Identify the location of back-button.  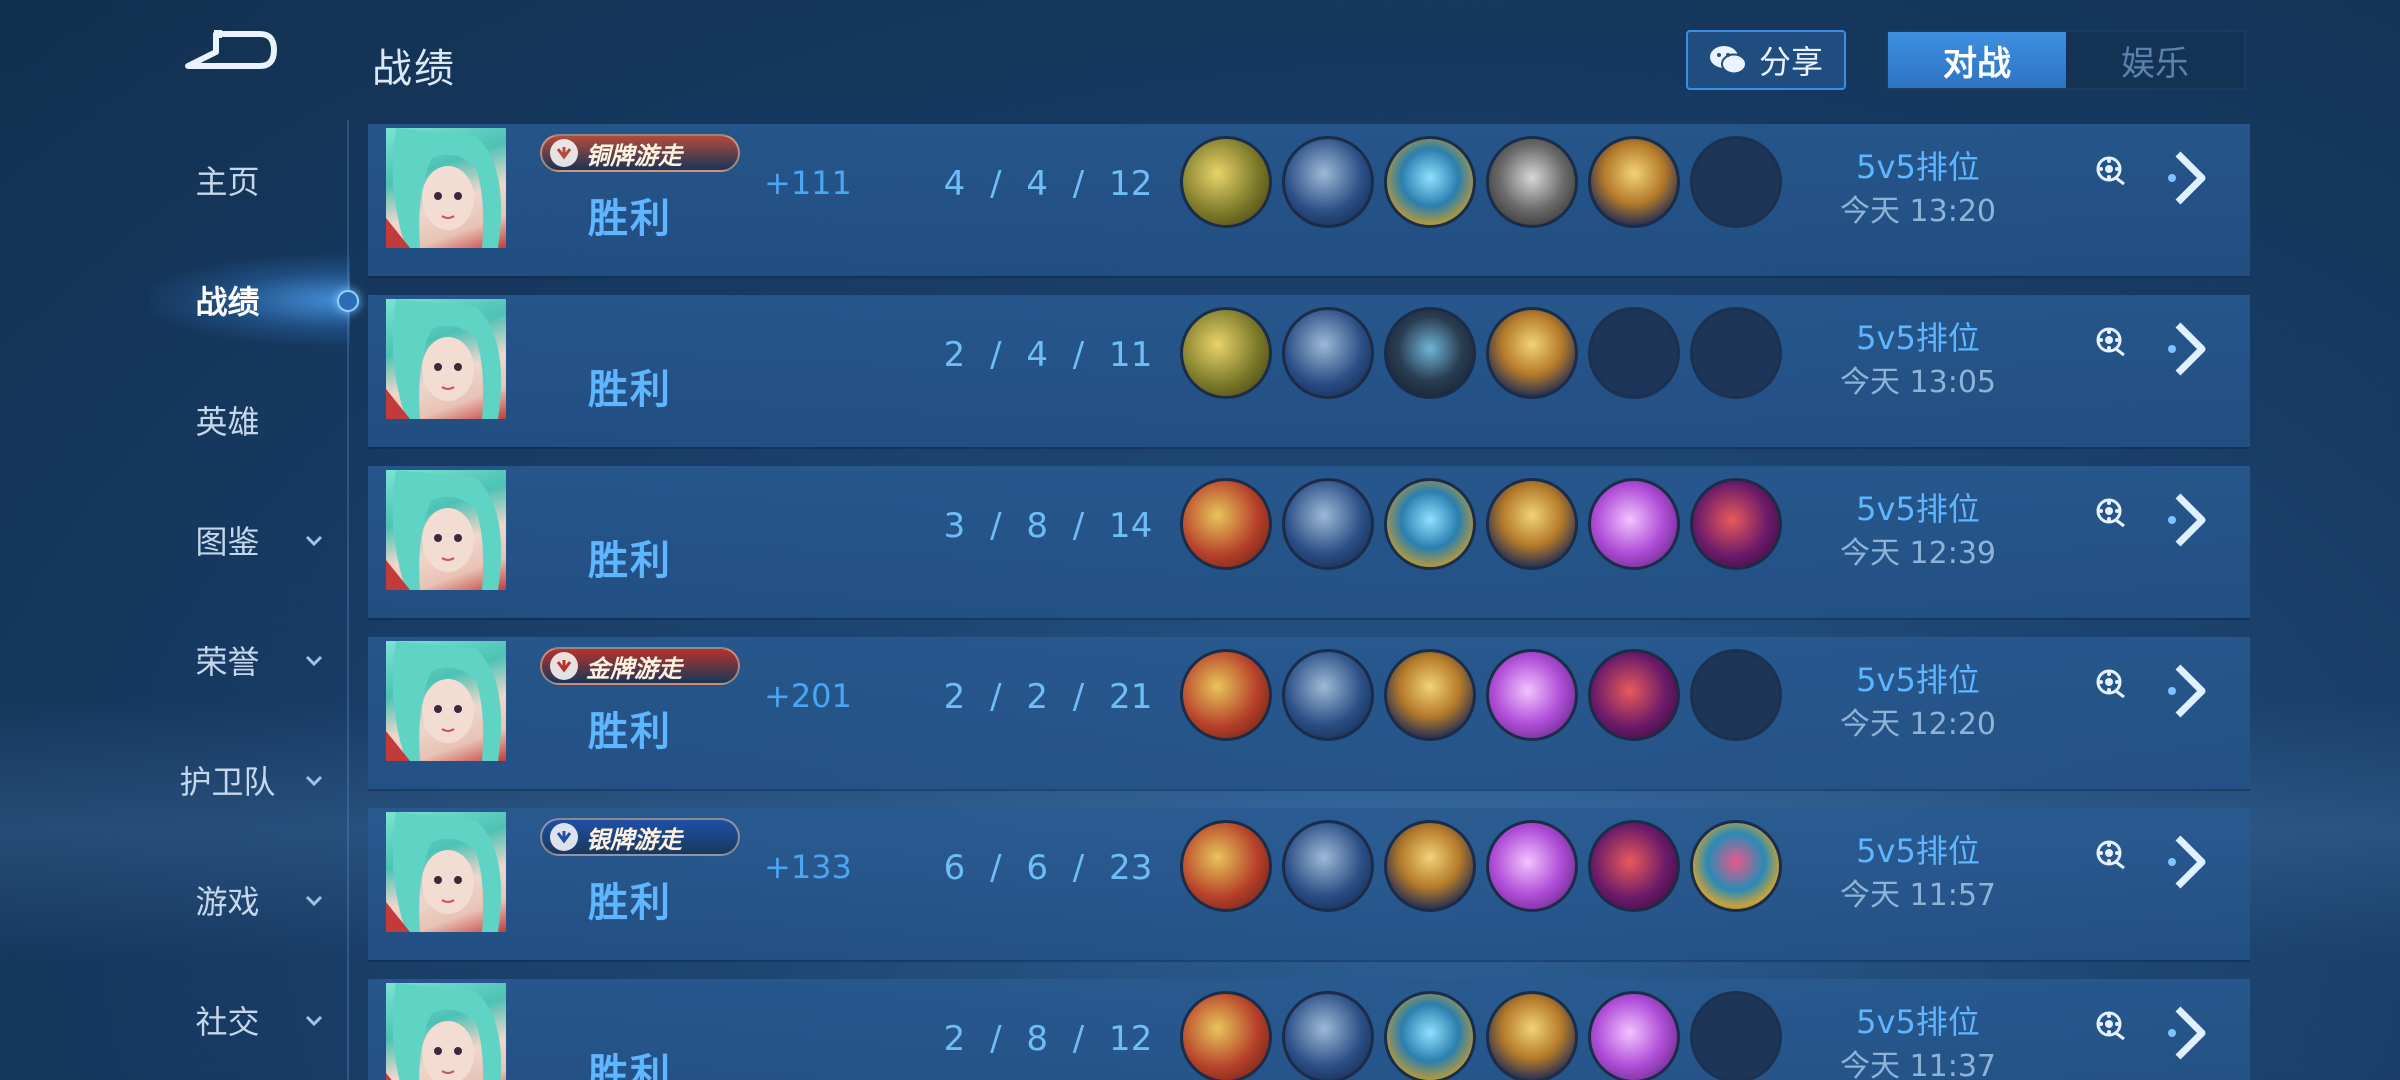
(230, 56).